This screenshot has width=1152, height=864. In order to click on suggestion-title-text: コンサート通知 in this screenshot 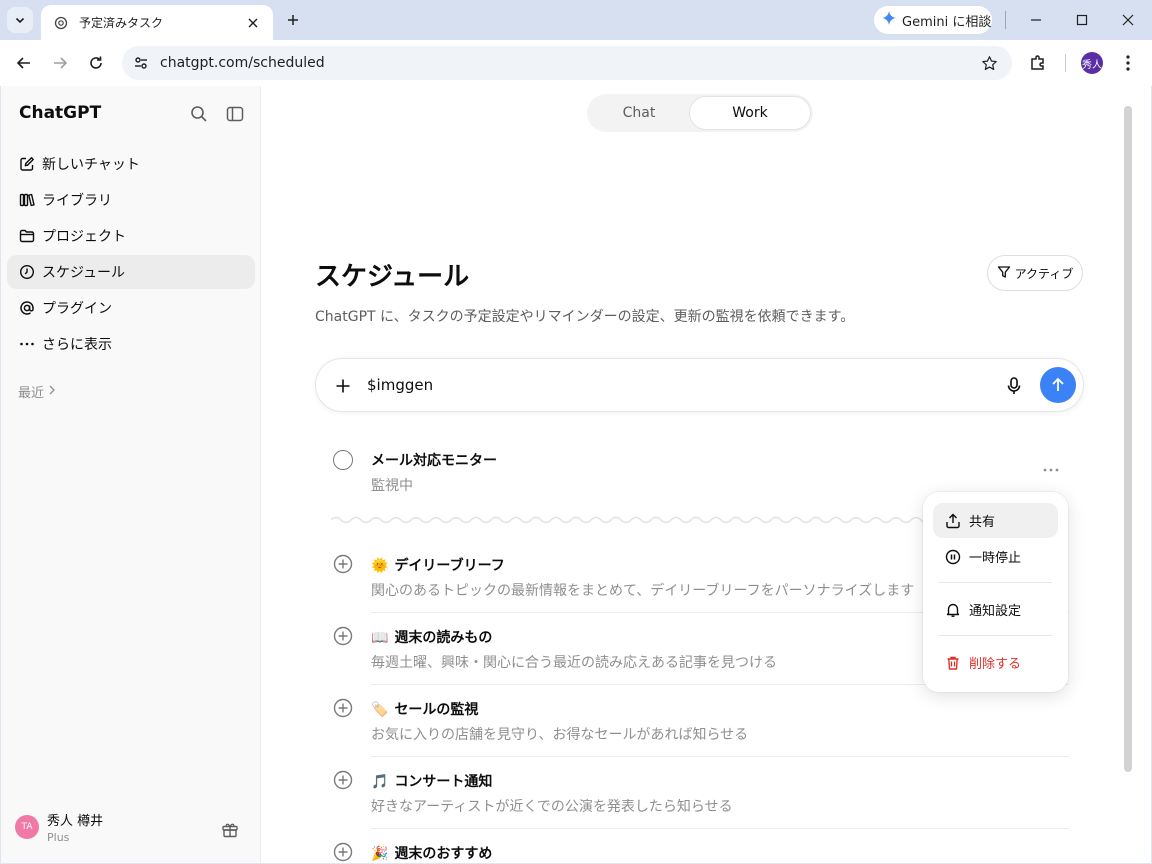, I will do `click(443, 782)`.